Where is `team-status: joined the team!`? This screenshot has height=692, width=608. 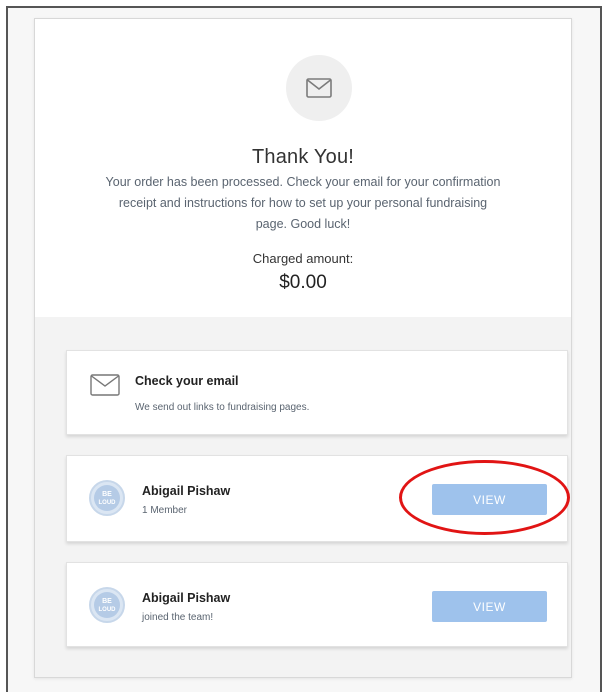 team-status: joined the team! is located at coordinates (178, 617).